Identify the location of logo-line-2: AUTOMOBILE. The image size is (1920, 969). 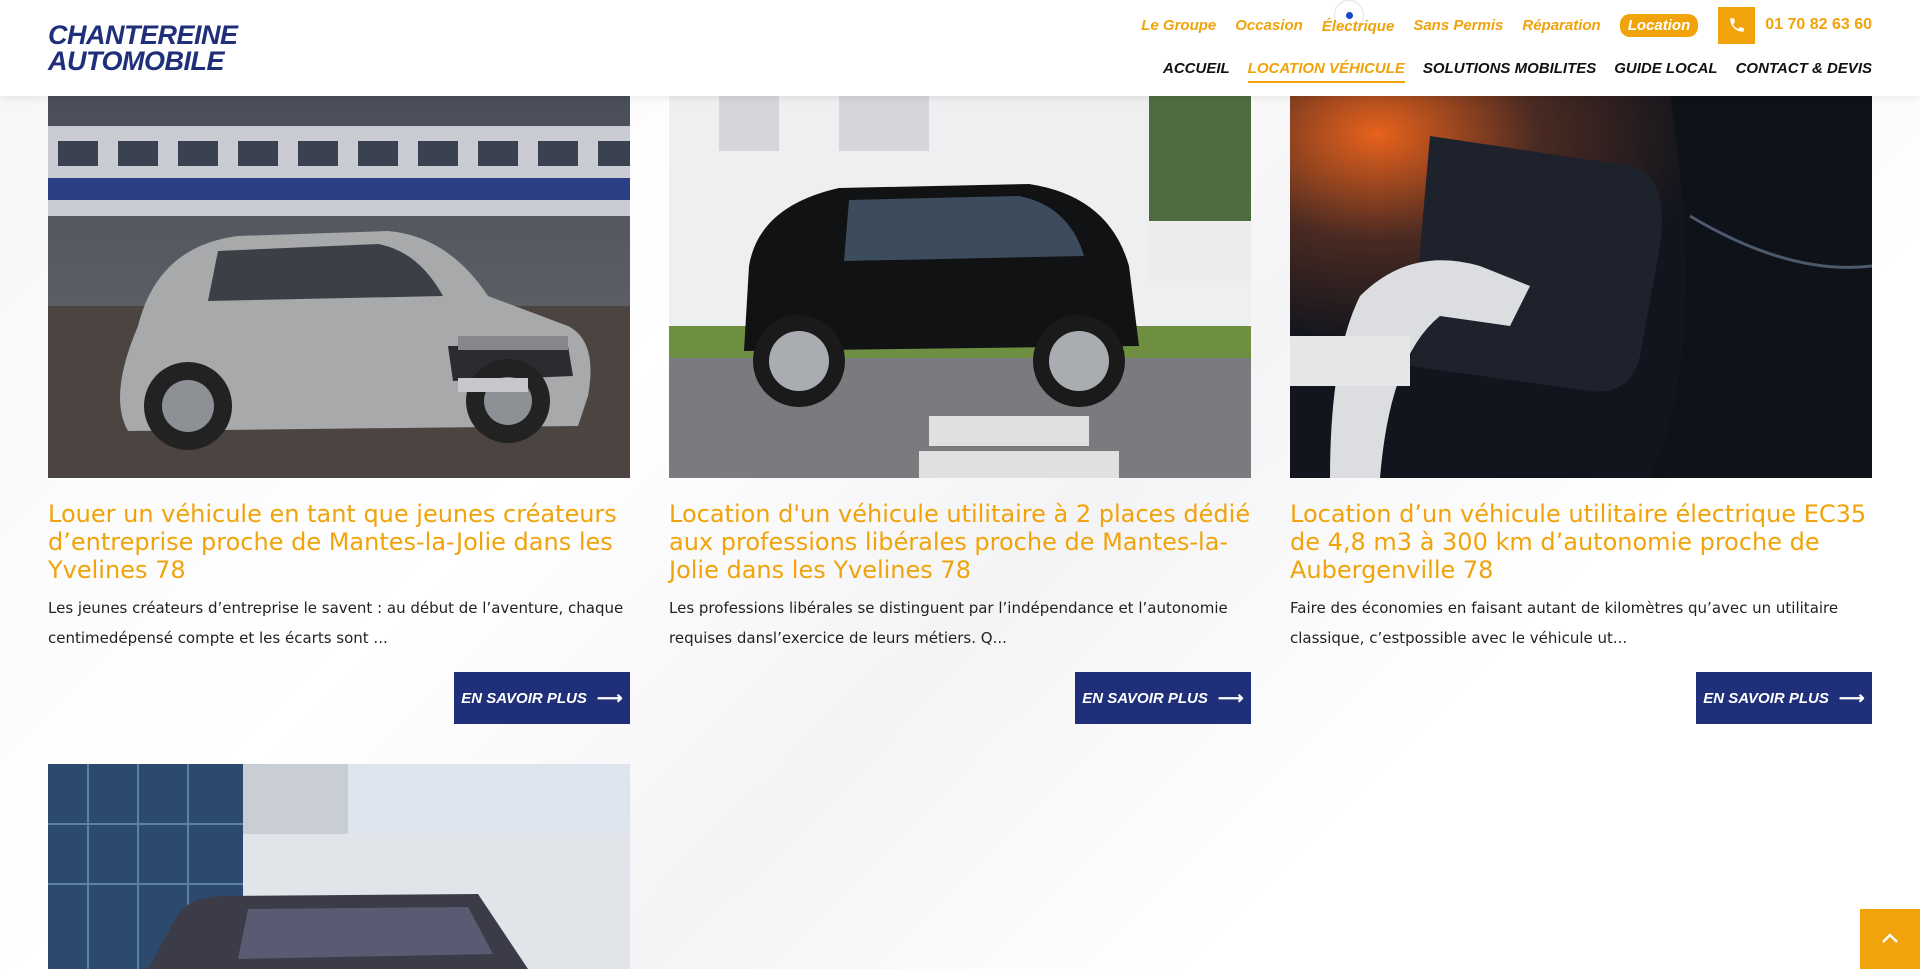
(136, 61).